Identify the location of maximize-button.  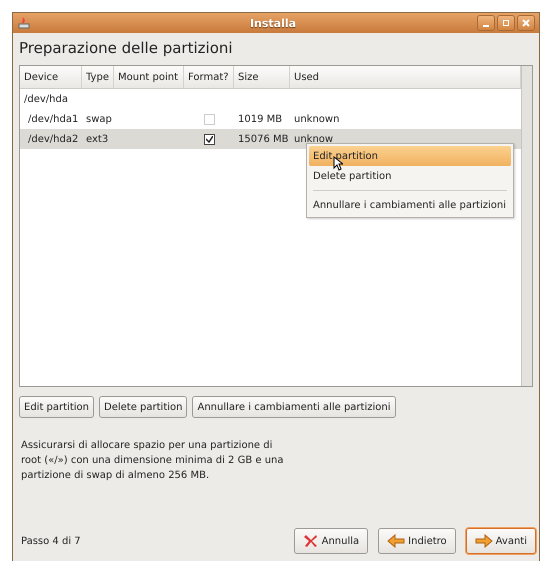
(506, 23).